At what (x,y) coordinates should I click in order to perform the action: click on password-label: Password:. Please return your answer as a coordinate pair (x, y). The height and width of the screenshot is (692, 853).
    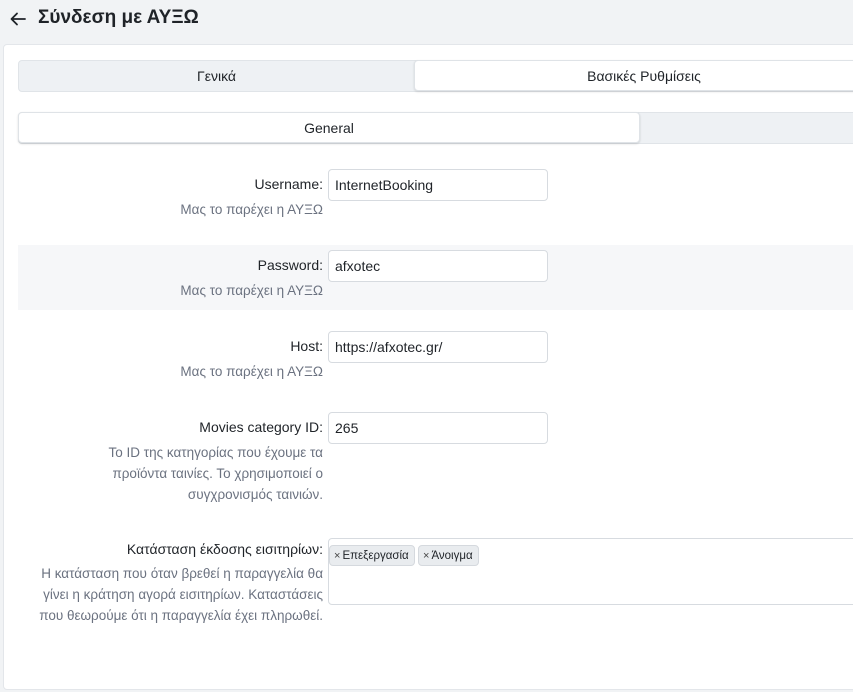
    Looking at the image, I should click on (290, 265).